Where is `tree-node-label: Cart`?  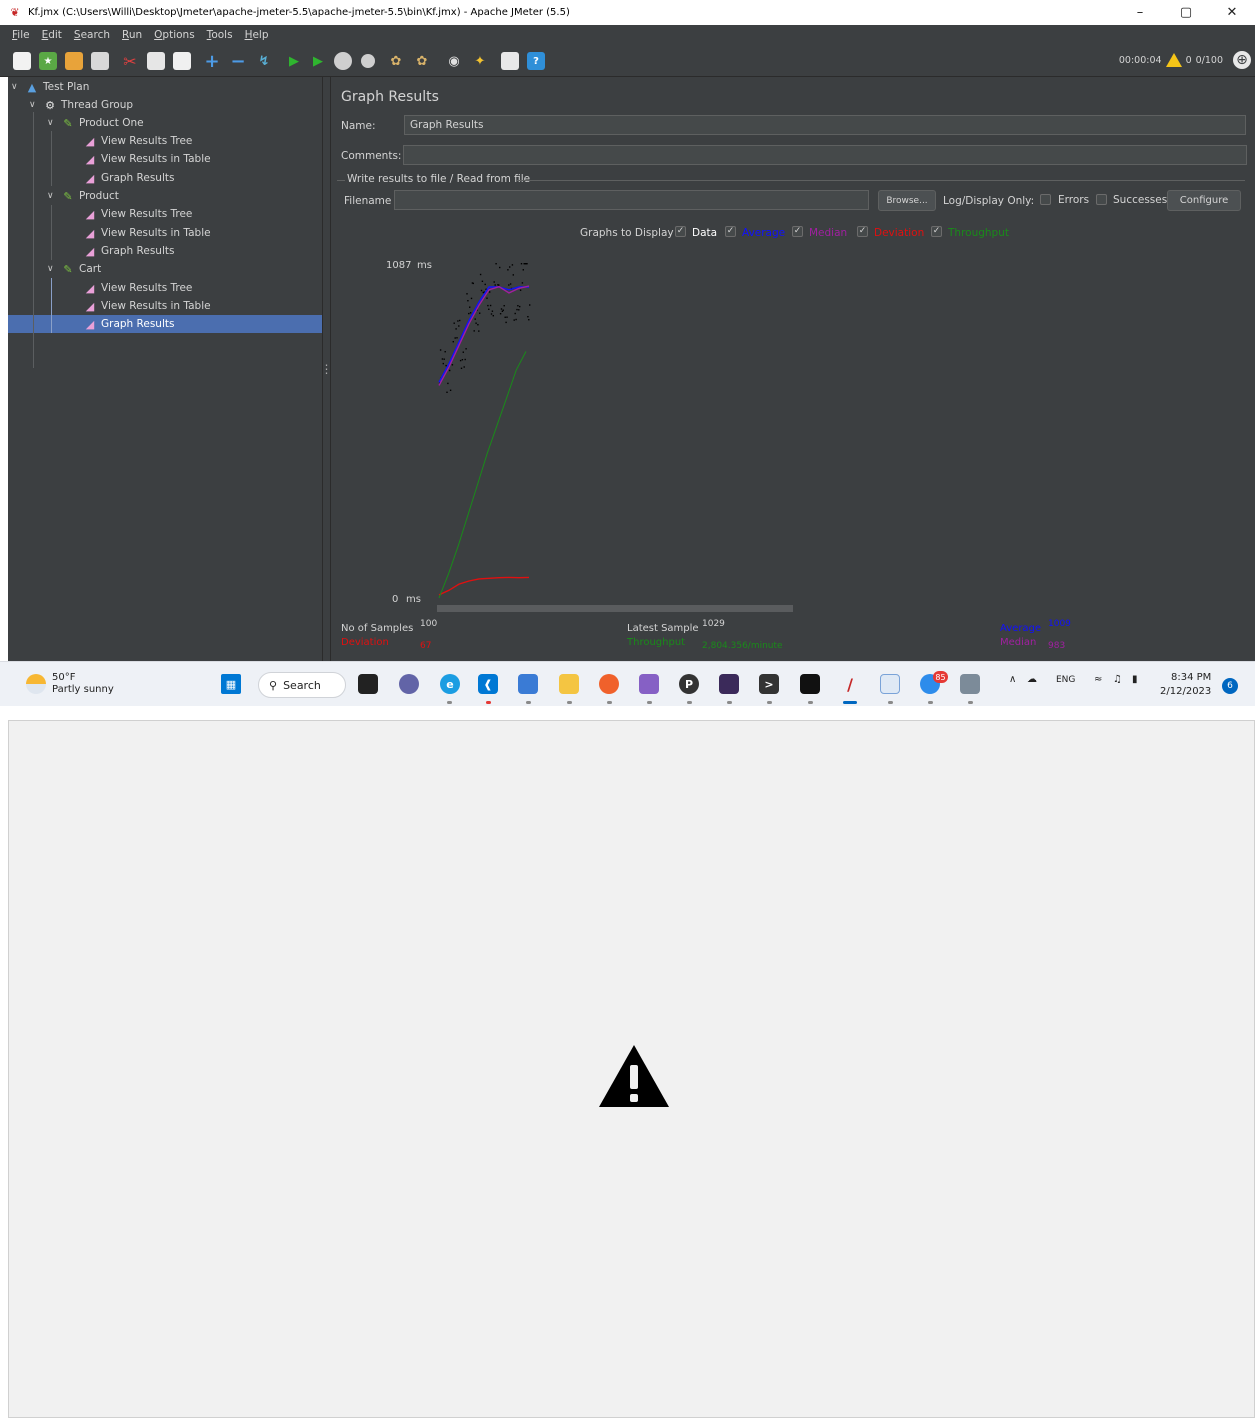 tree-node-label: Cart is located at coordinates (90, 269).